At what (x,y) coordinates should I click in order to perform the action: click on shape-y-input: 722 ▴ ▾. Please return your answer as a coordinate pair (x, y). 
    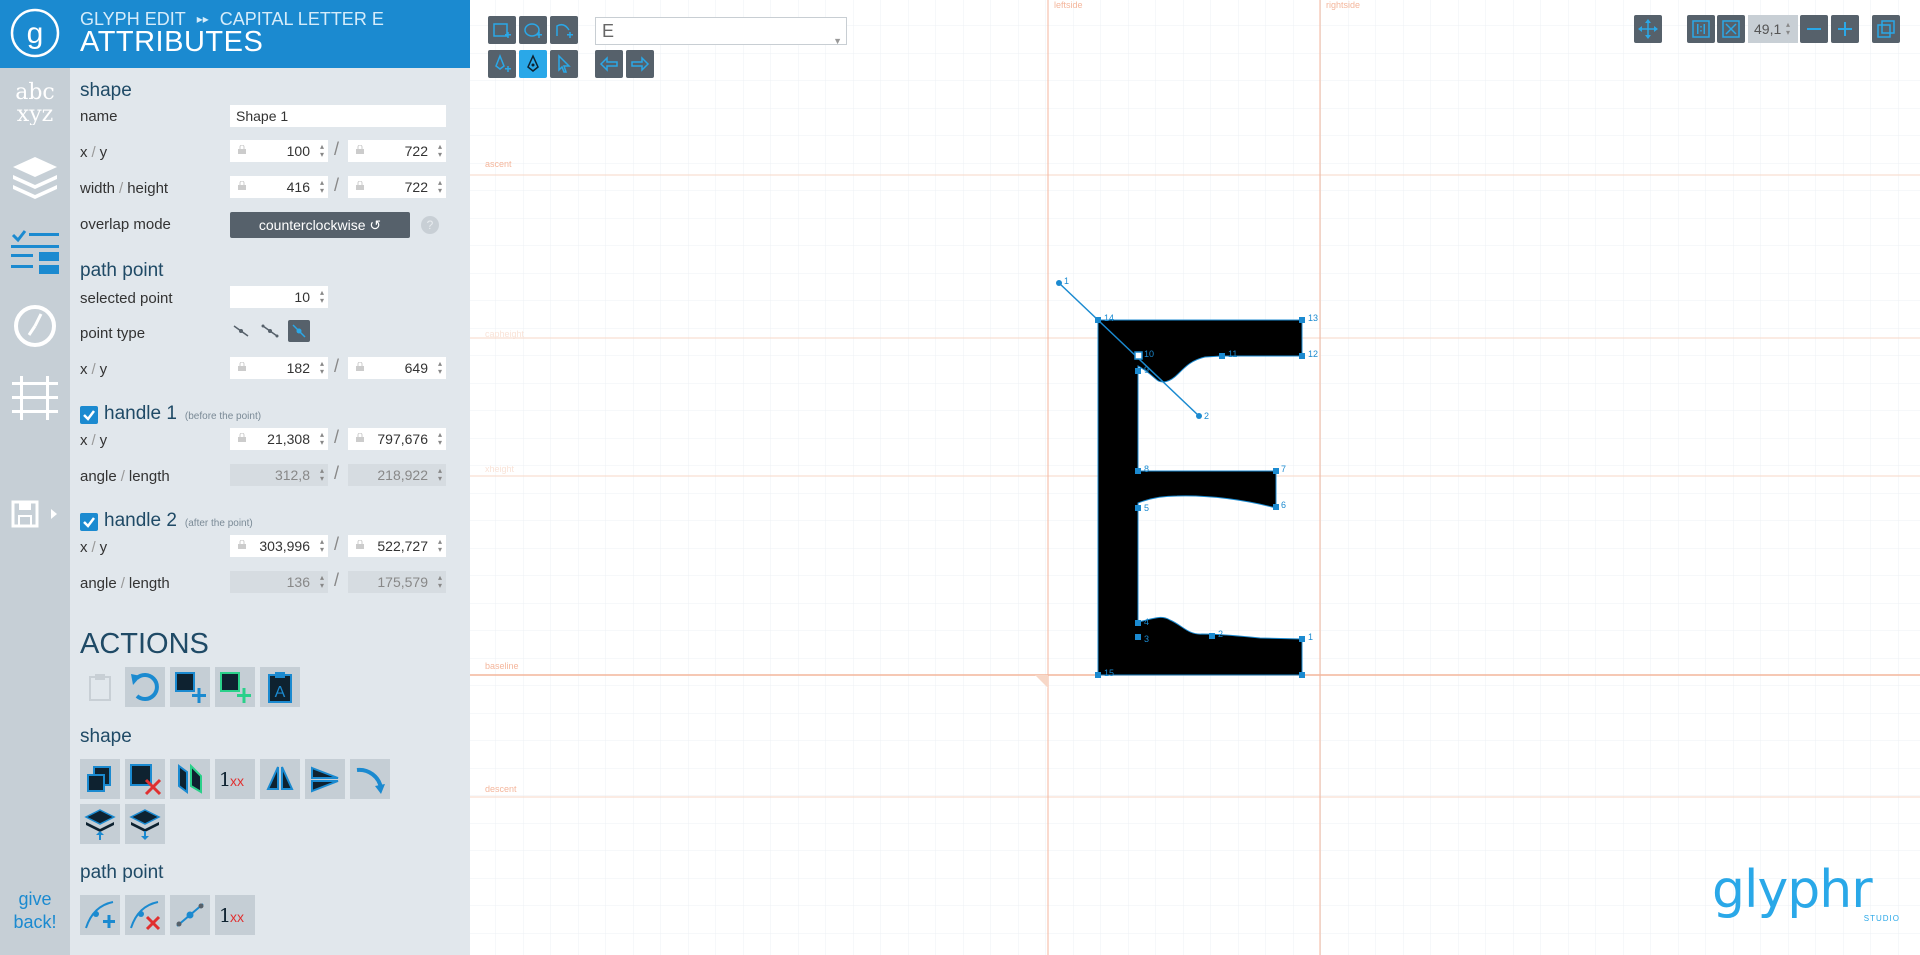
    Looking at the image, I should click on (397, 151).